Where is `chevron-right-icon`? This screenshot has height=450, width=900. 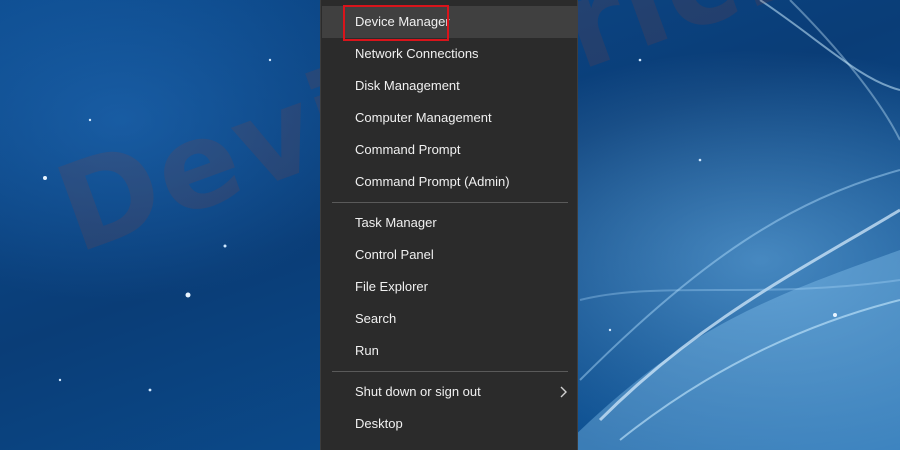 chevron-right-icon is located at coordinates (563, 392).